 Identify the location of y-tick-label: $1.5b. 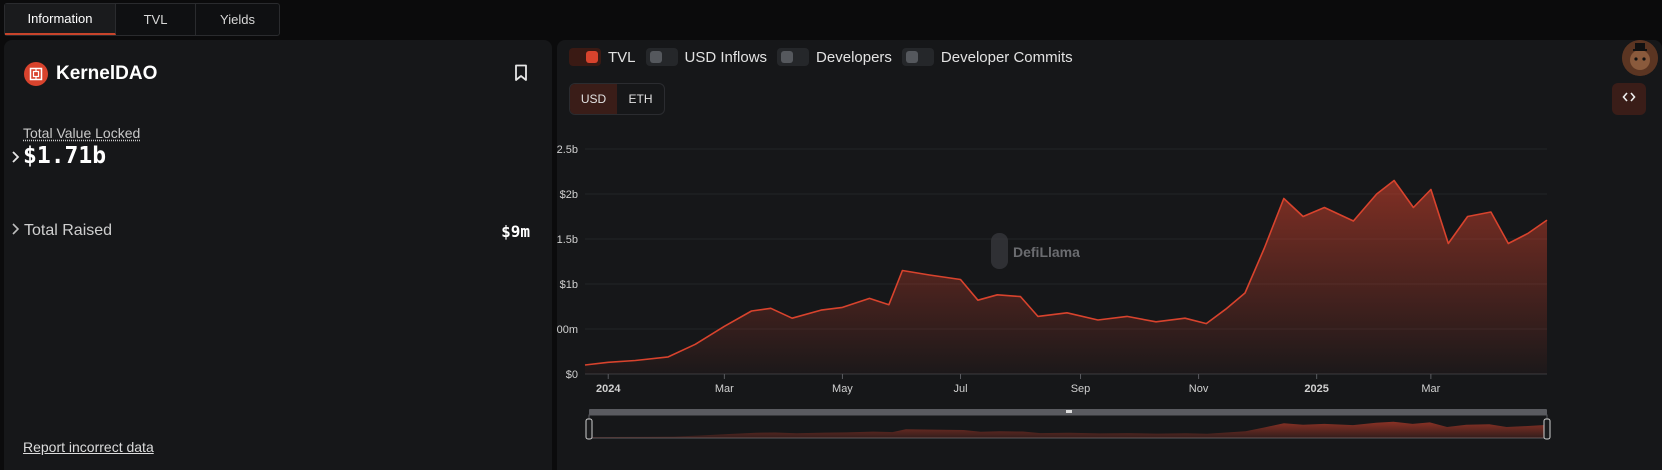
(567, 240).